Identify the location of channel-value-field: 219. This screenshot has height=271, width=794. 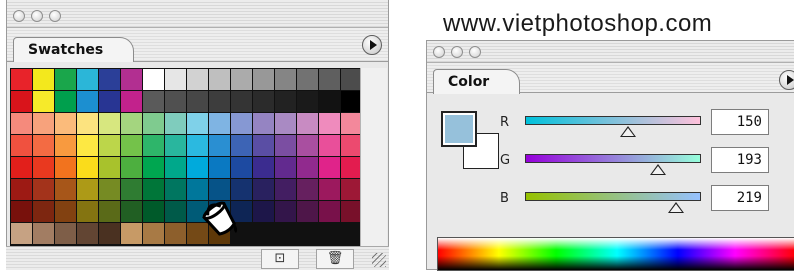
(740, 198).